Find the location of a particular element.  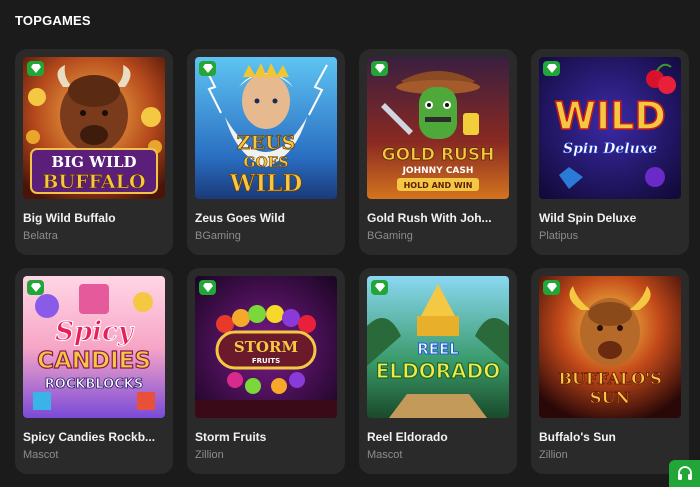

game-thumbnail: WILD Spin Deluxe is located at coordinates (610, 128).